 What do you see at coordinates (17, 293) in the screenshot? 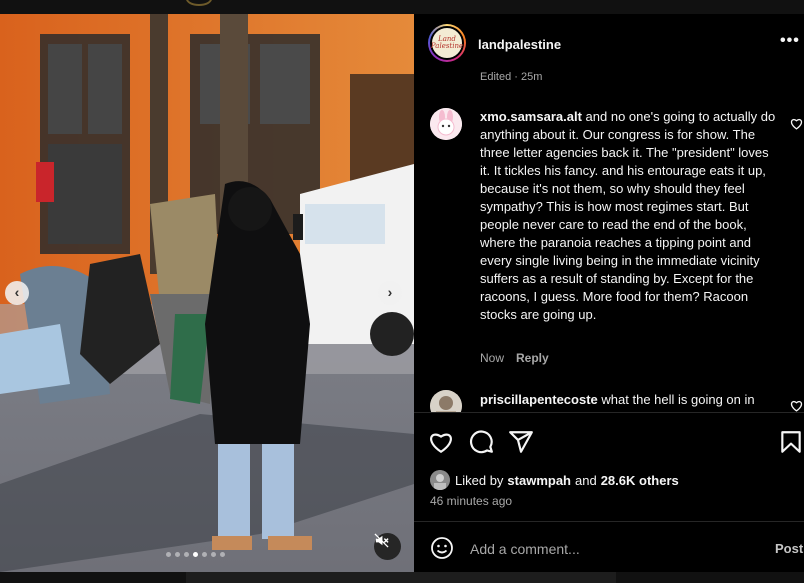
I see `carousel-prev-button: ‹` at bounding box center [17, 293].